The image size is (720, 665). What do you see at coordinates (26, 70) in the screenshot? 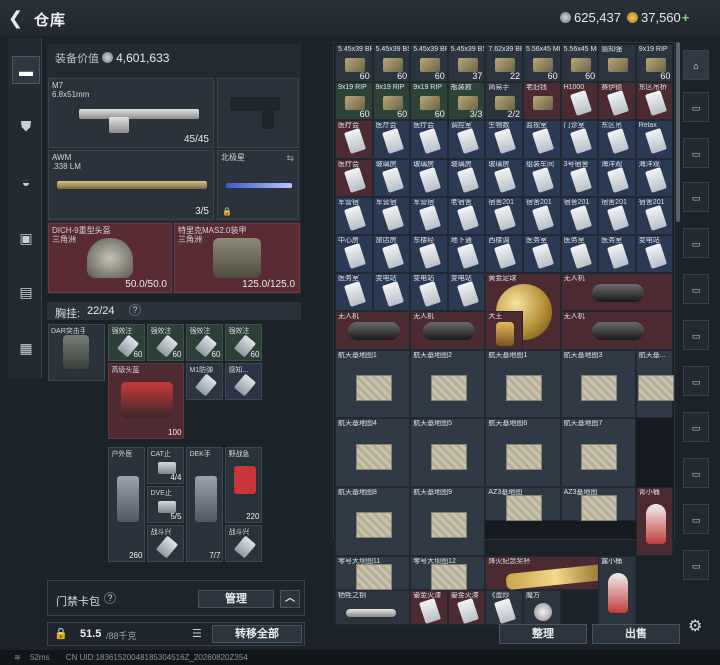
I see `gun-icon: ▬` at bounding box center [26, 70].